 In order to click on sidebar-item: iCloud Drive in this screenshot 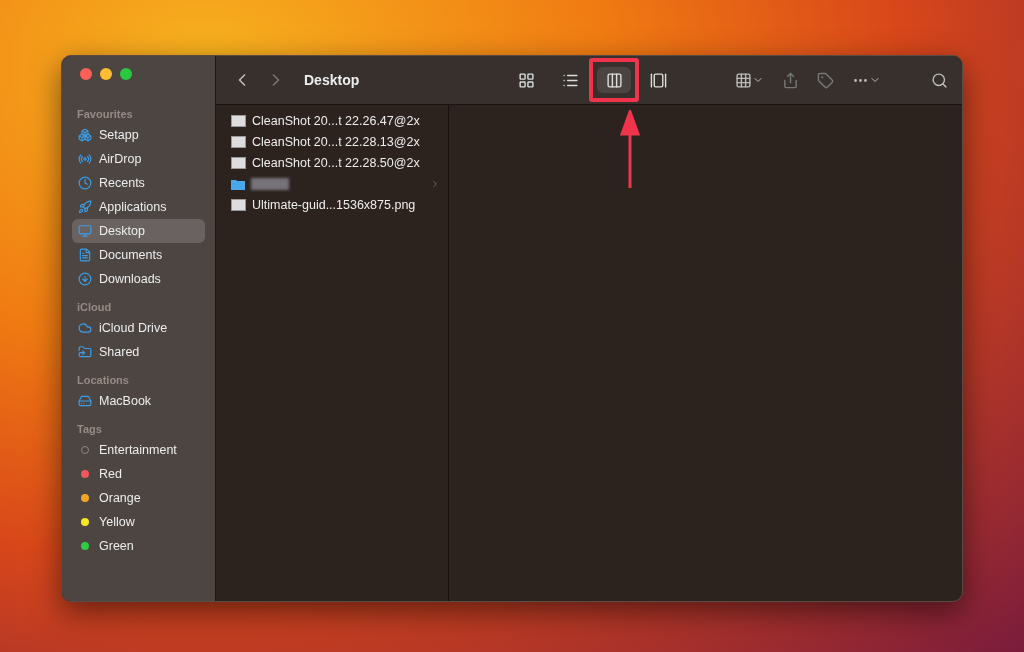, I will do `click(138, 328)`.